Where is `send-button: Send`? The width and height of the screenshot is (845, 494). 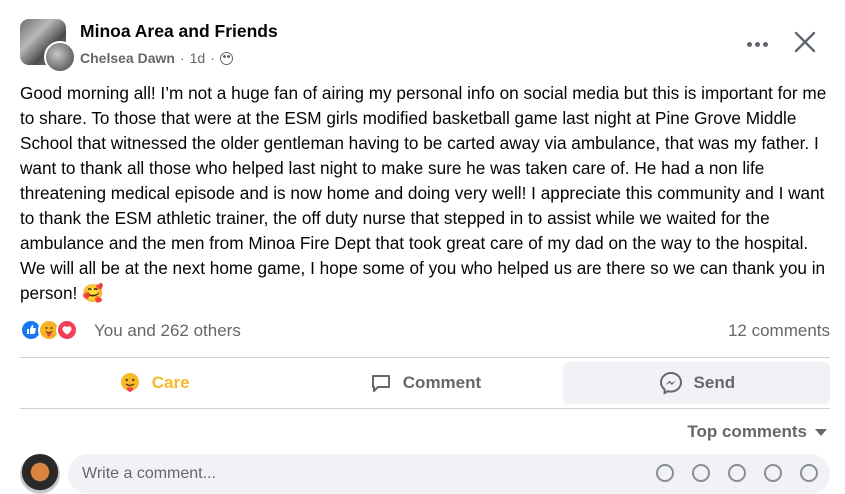
send-button: Send is located at coordinates (696, 383).